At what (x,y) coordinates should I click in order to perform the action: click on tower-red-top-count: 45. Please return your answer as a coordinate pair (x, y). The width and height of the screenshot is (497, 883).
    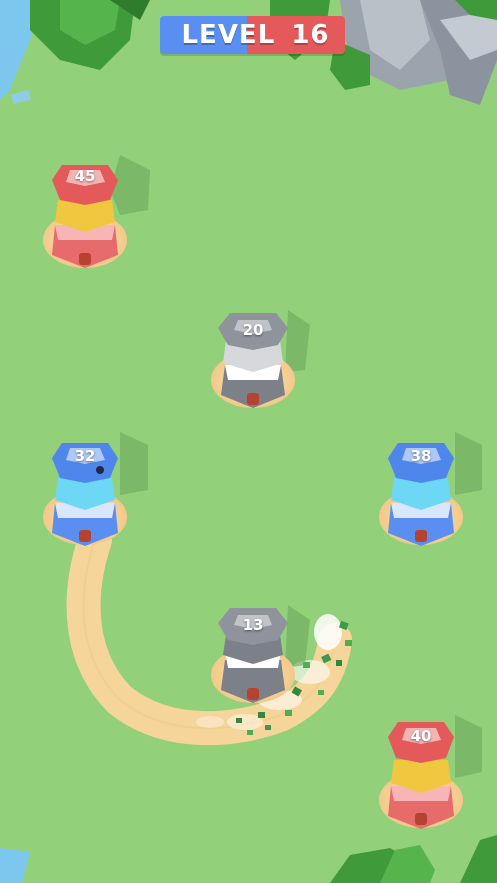
    Looking at the image, I should click on (85, 176).